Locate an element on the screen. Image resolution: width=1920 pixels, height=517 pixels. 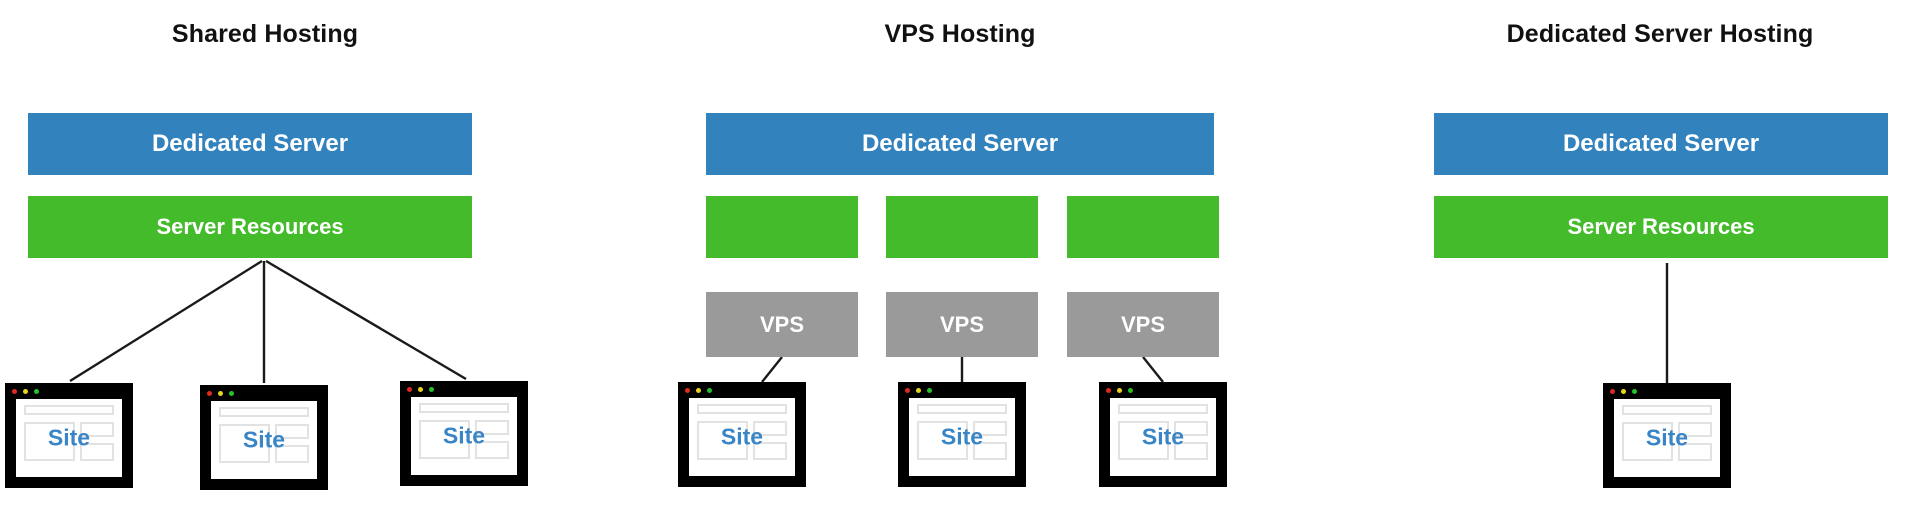
panel-title-shared-hosting: Shared Hosting is located at coordinates (265, 34).